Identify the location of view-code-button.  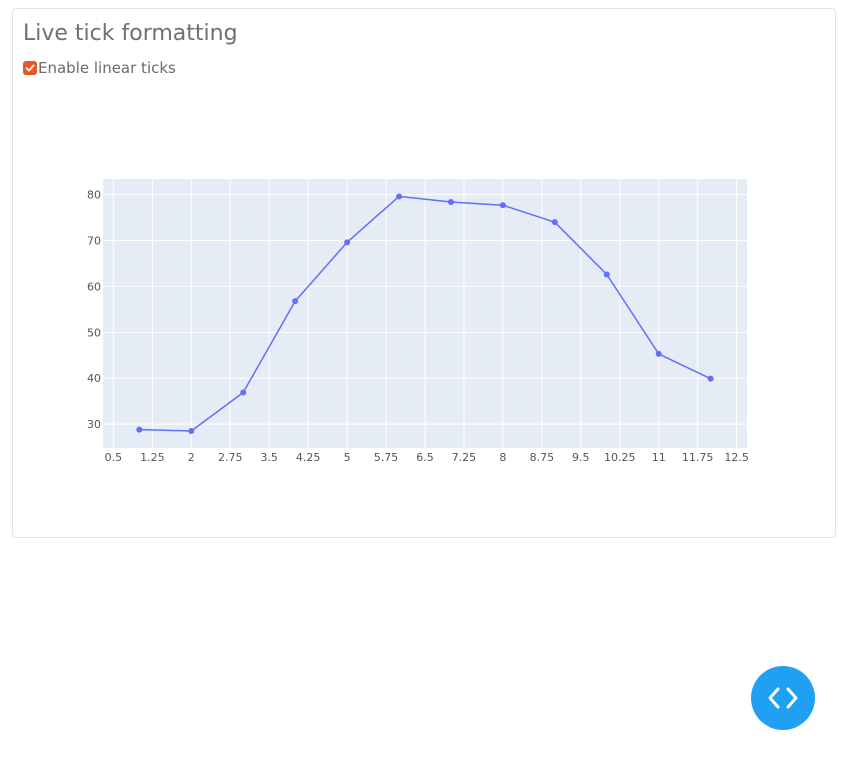
(783, 698).